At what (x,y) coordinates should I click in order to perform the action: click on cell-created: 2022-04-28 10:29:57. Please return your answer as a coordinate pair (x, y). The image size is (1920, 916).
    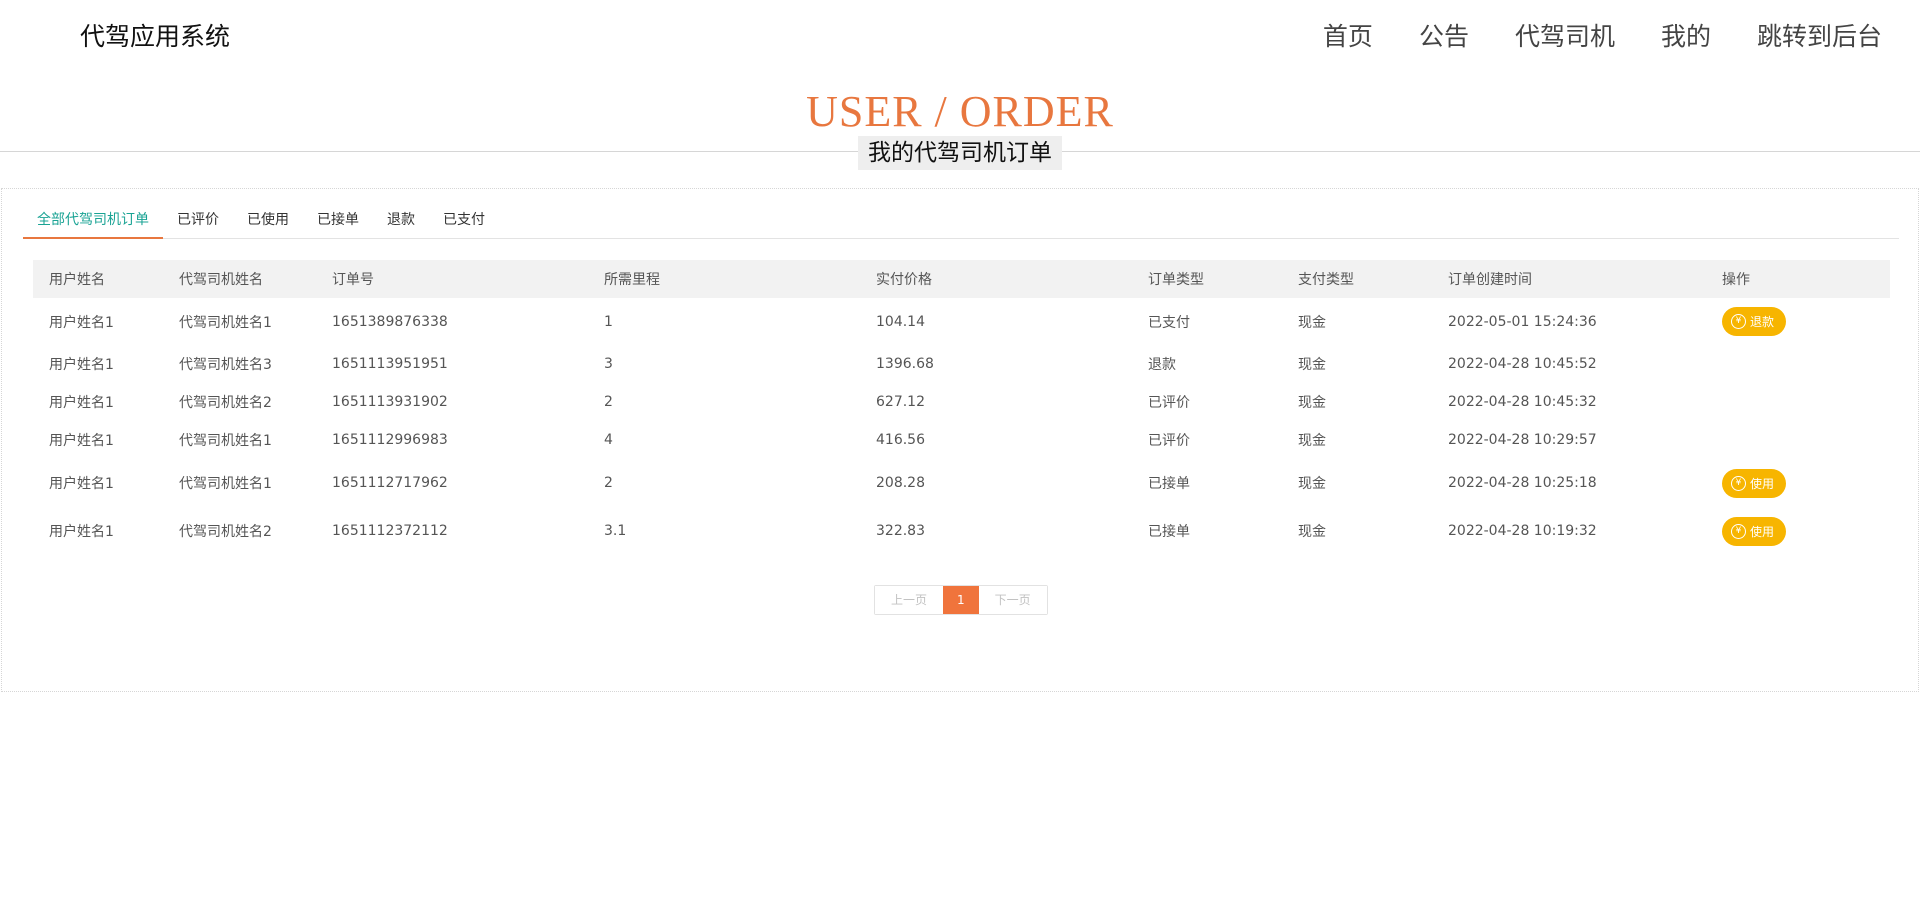
    Looking at the image, I should click on (1522, 440).